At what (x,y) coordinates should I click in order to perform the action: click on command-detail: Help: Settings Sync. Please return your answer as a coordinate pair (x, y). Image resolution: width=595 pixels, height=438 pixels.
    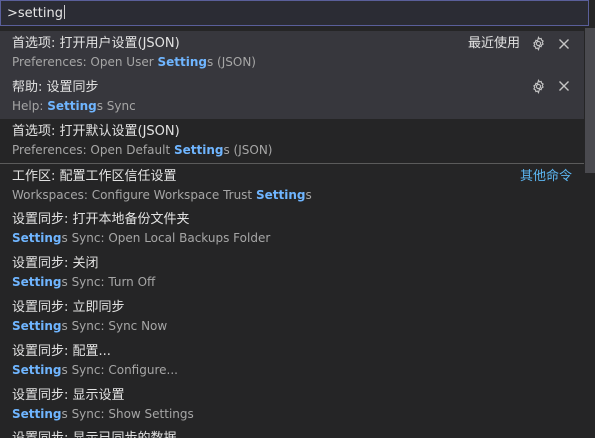
    Looking at the image, I should click on (74, 106).